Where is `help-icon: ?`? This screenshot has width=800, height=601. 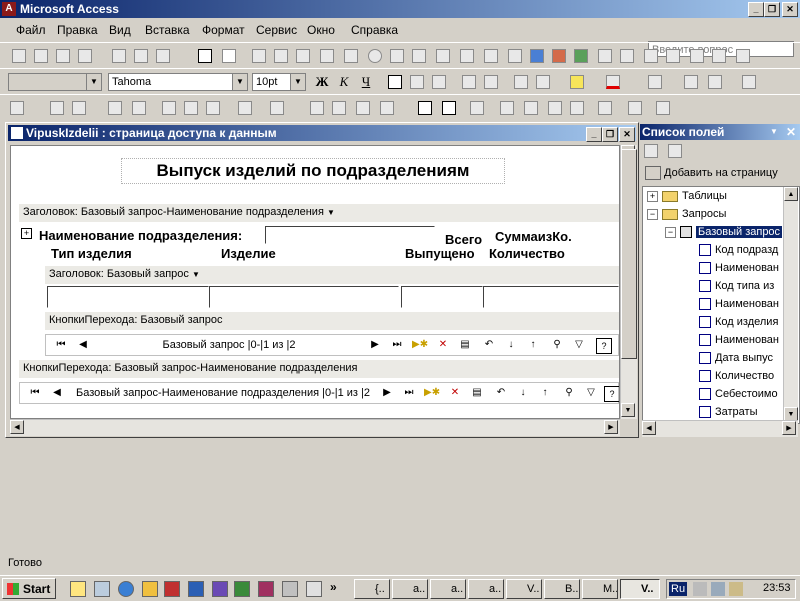 help-icon: ? is located at coordinates (604, 346).